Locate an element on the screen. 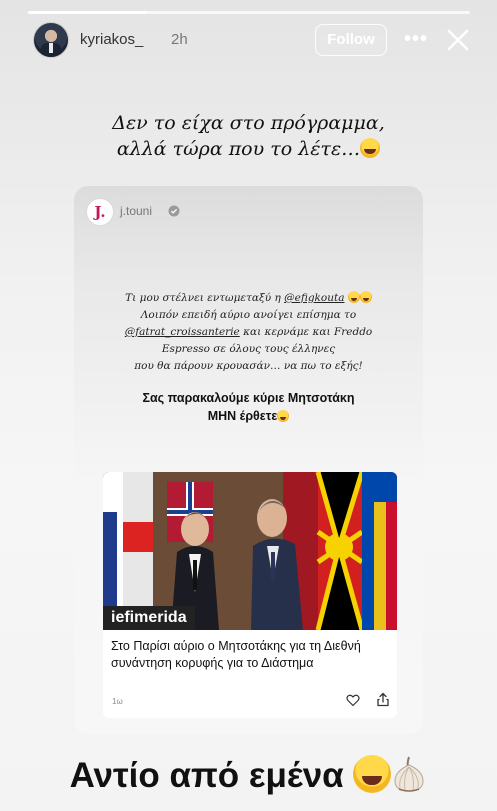 The height and width of the screenshot is (811, 497). article-time: 1ω is located at coordinates (117, 701).